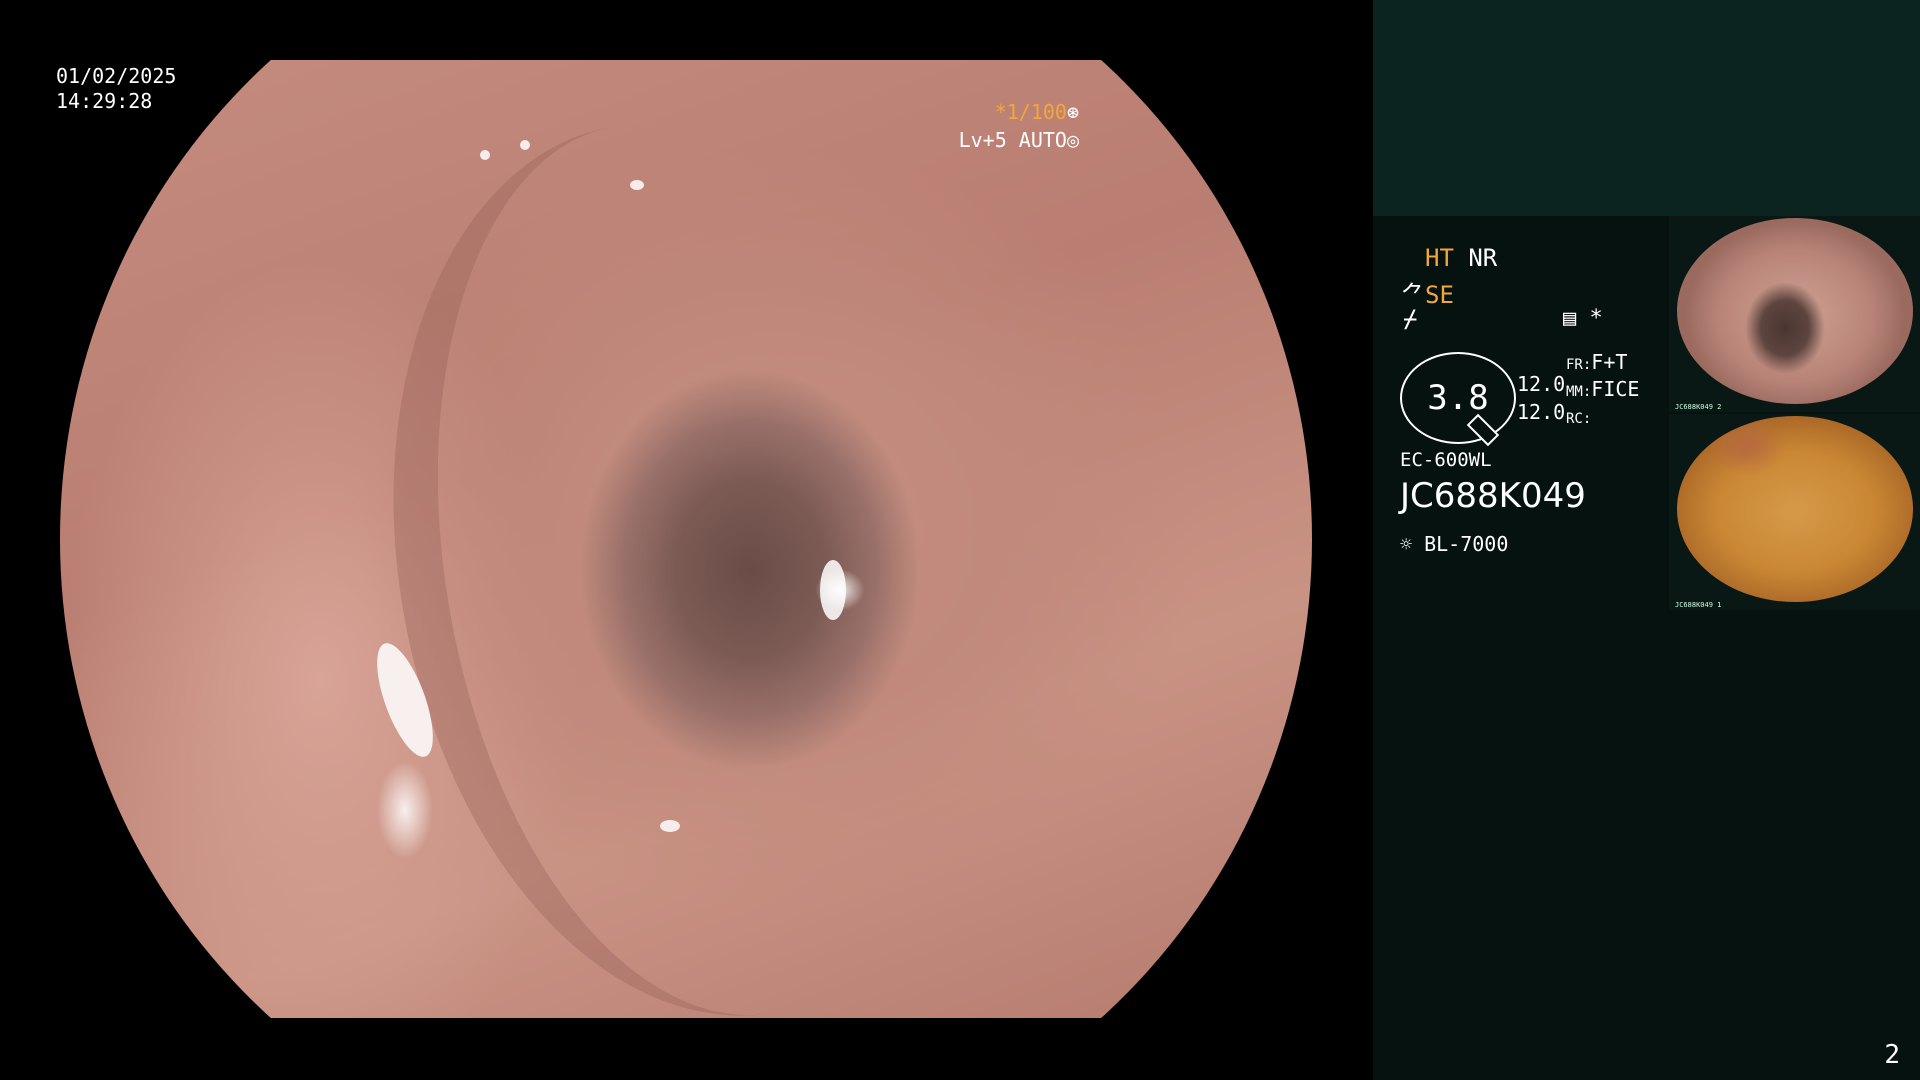 Image resolution: width=1920 pixels, height=1080 pixels. What do you see at coordinates (1410, 319) in the screenshot?
I see `lightning-icon: ⌿` at bounding box center [1410, 319].